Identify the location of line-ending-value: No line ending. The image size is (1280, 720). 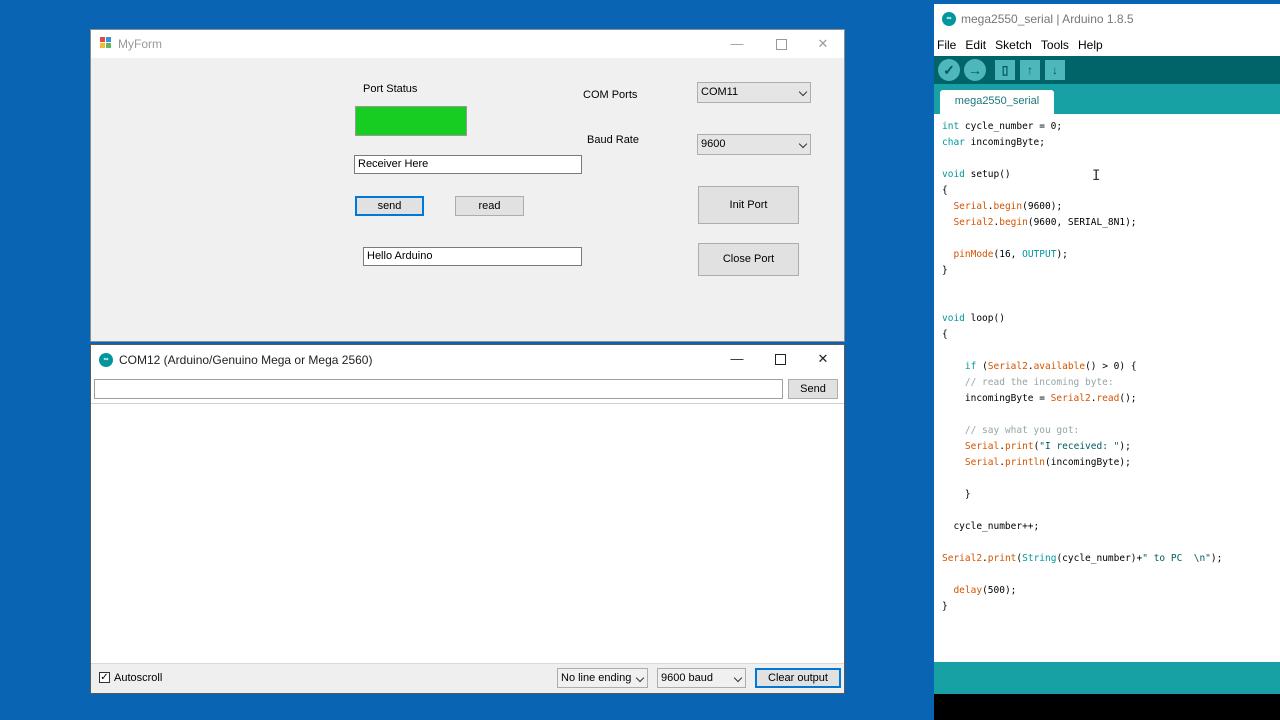
(596, 678).